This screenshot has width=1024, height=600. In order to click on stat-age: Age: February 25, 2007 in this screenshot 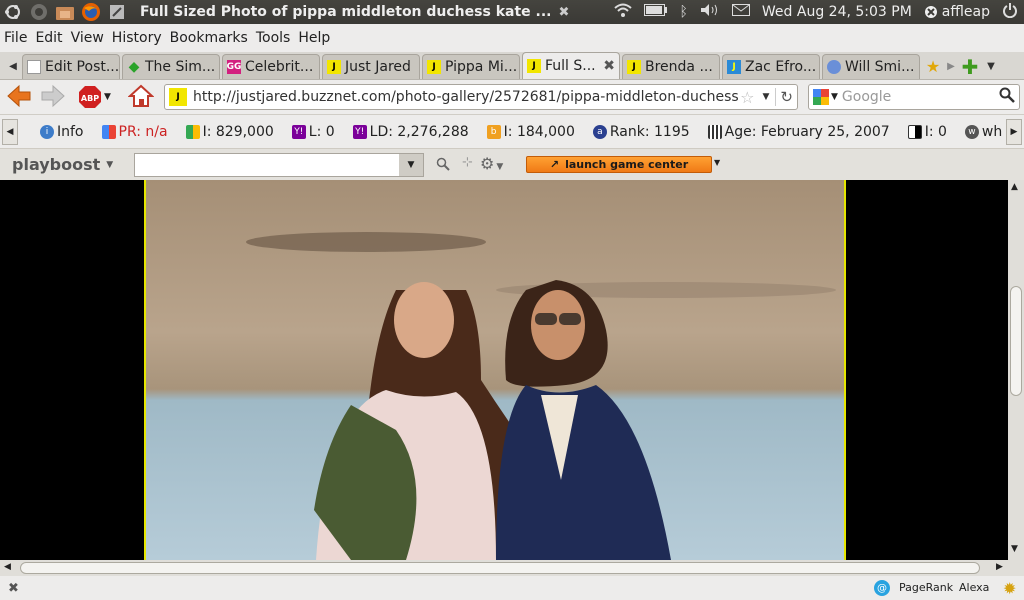, I will do `click(798, 131)`.